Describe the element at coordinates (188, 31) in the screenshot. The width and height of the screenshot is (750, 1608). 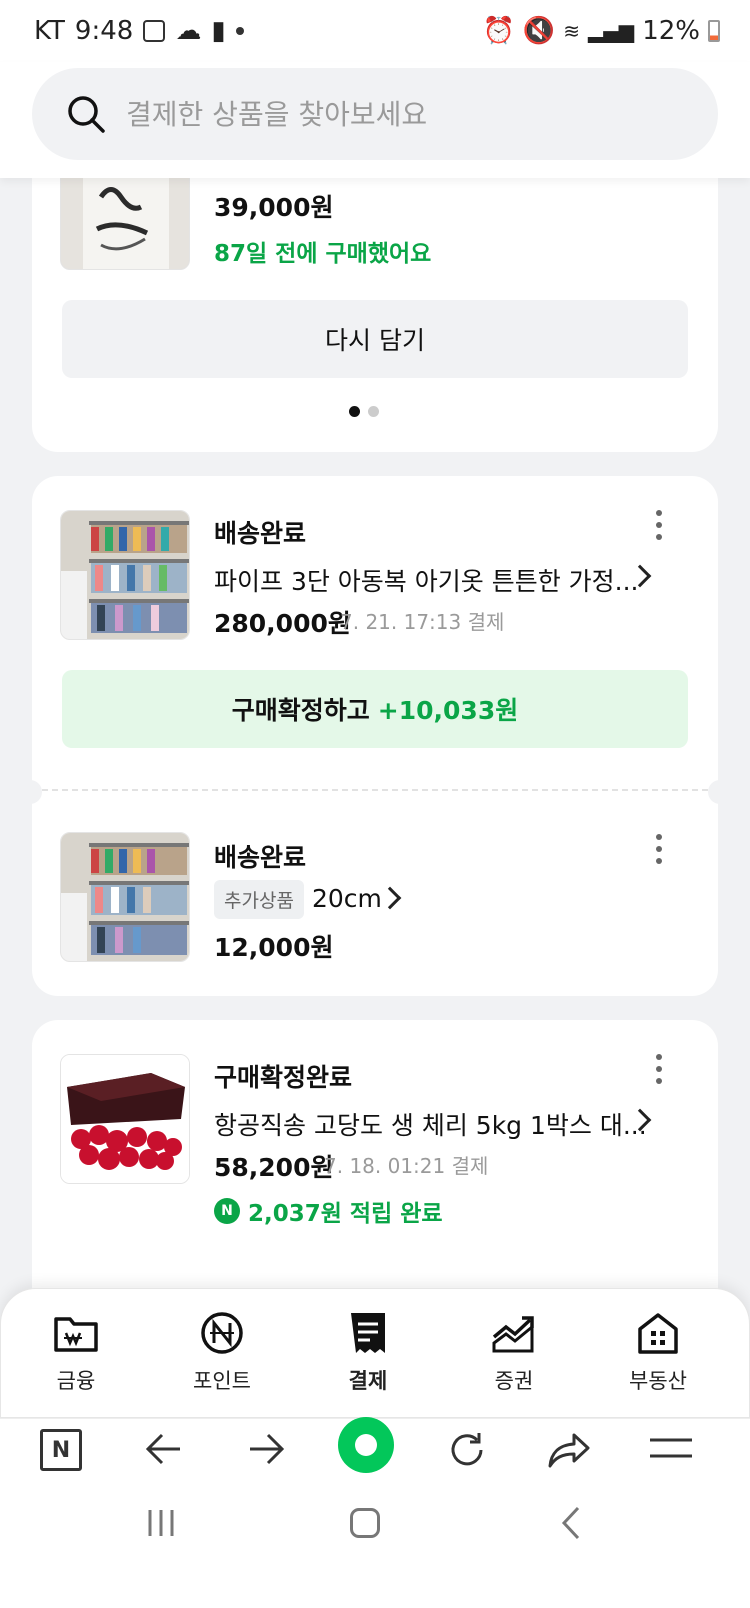
I see `cloud-icon: ☁` at that location.